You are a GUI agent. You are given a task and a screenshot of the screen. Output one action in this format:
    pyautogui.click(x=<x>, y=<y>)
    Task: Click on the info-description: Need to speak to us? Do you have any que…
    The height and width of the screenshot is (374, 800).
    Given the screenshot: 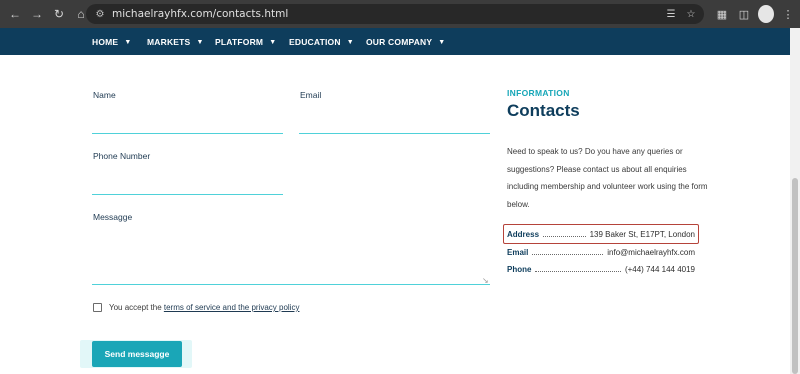 What is the action you would take?
    pyautogui.click(x=607, y=178)
    